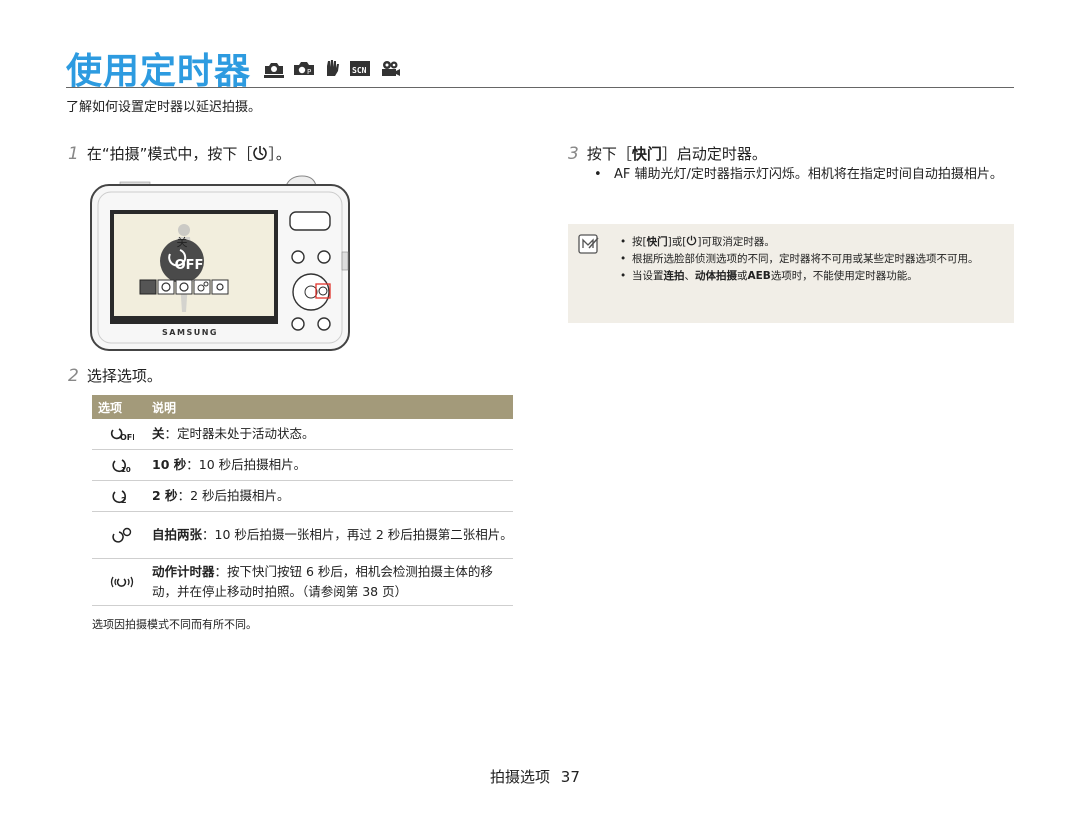 This screenshot has width=1080, height=815. What do you see at coordinates (246, 464) in the screenshot?
I see `option-description: ：10 秒后拍摄相片。` at bounding box center [246, 464].